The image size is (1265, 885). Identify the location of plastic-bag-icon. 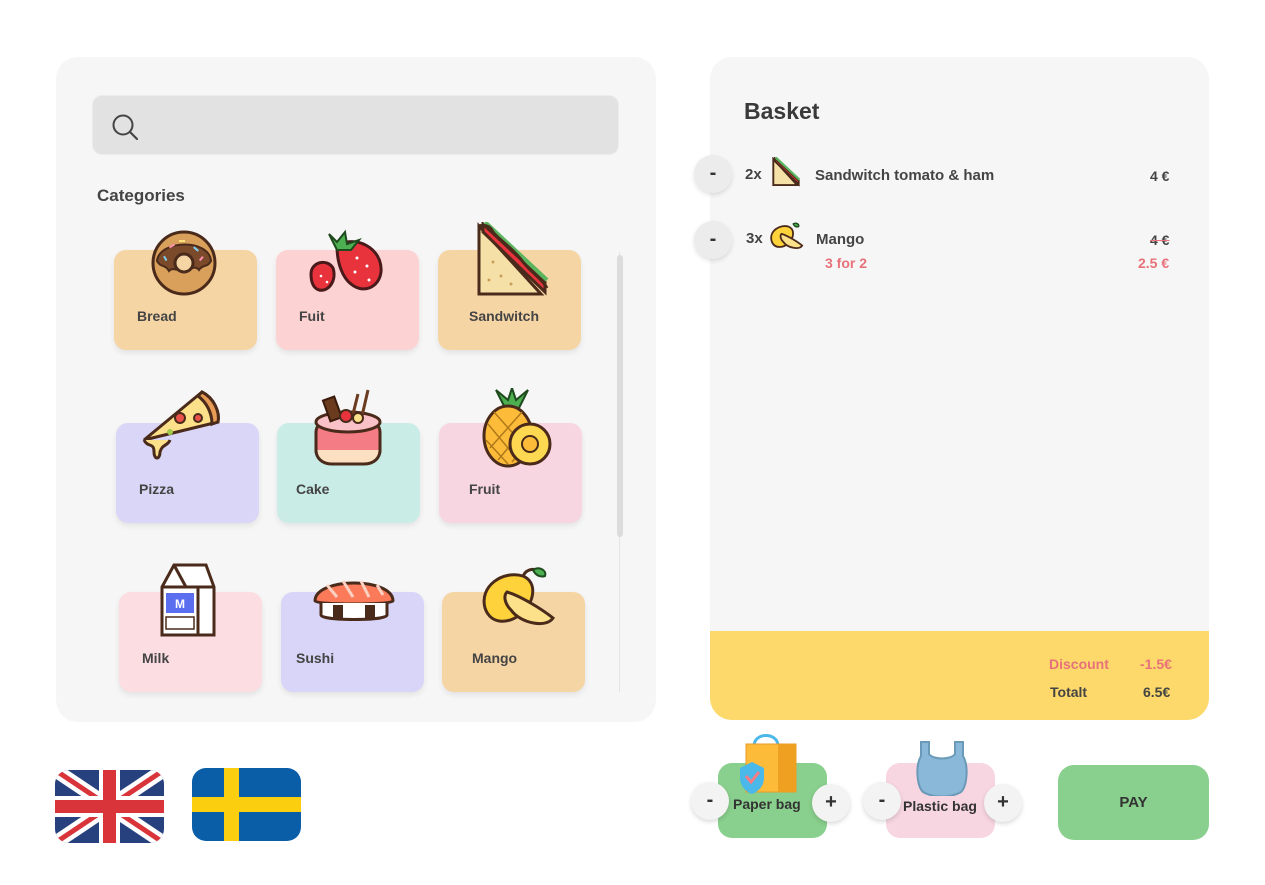
(942, 768).